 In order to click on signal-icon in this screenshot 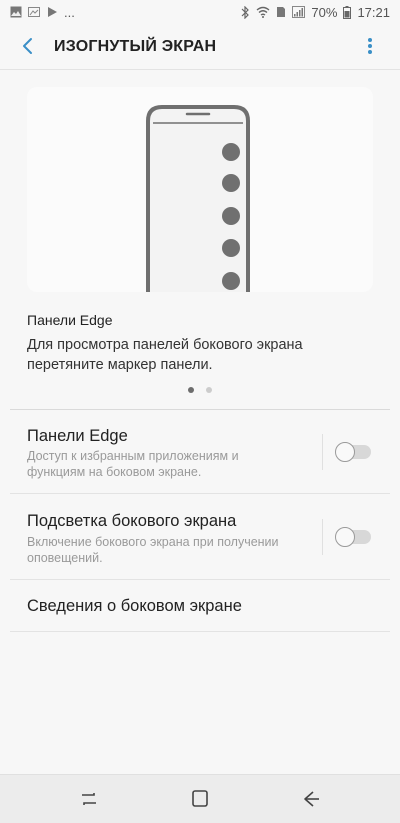, I will do `click(299, 12)`.